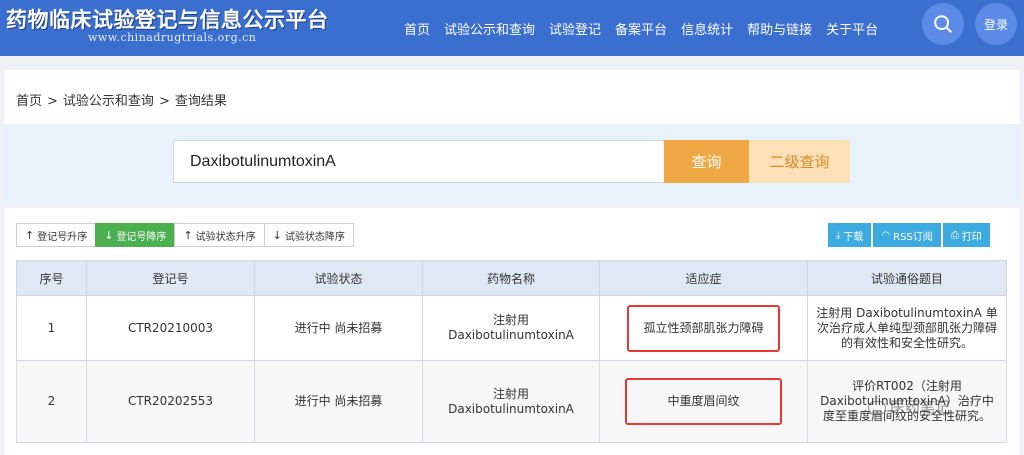 The height and width of the screenshot is (455, 1024). I want to click on cell-indication: 中重度眉间纹, so click(703, 401).